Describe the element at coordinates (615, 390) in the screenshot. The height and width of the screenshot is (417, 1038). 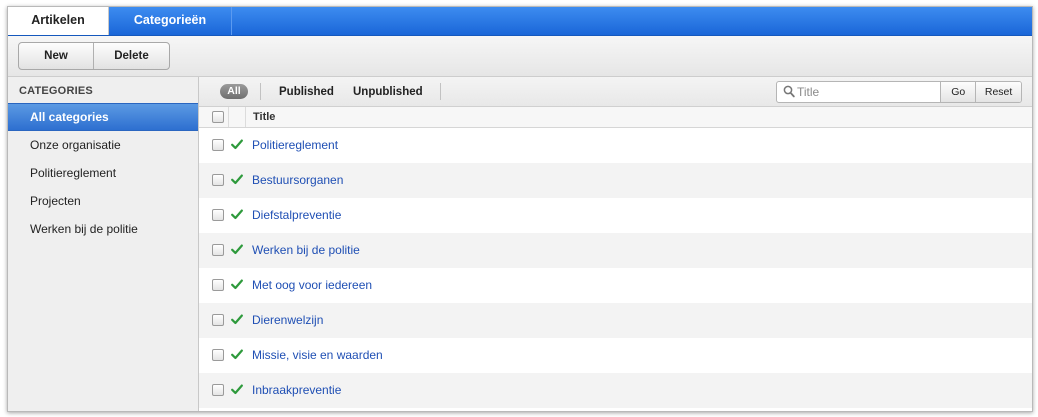
I see `table-row: Inbraakpreventie` at that location.